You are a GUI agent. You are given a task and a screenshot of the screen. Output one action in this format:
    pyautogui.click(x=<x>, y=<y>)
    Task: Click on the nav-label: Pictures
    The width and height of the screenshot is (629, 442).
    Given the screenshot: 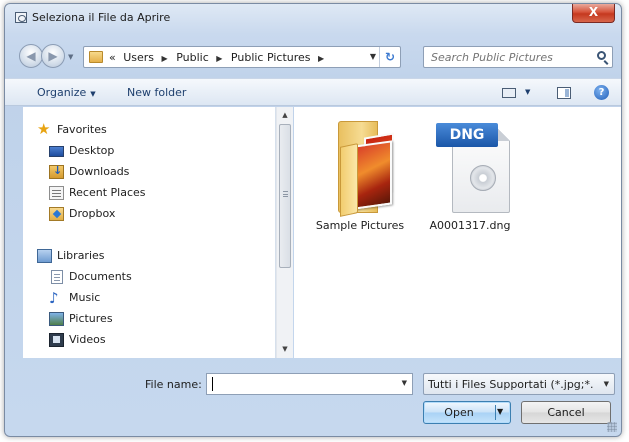 What is the action you would take?
    pyautogui.click(x=91, y=318)
    